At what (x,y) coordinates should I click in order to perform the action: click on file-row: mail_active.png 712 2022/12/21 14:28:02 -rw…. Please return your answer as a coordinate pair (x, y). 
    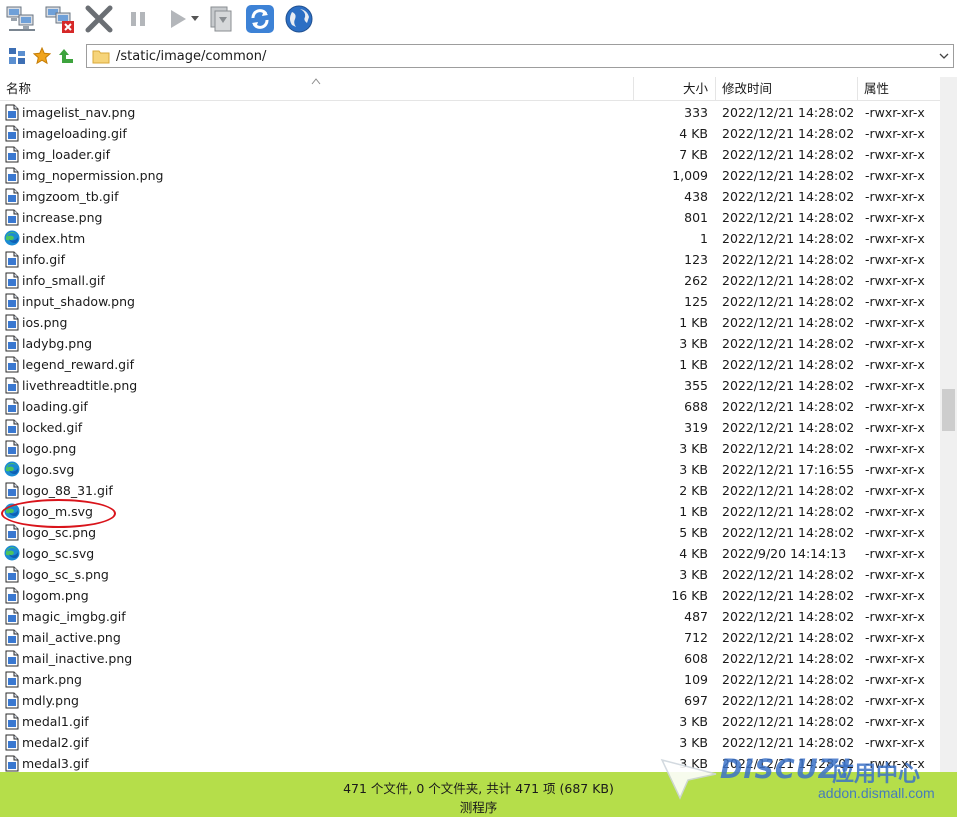
    Looking at the image, I should click on (470, 637).